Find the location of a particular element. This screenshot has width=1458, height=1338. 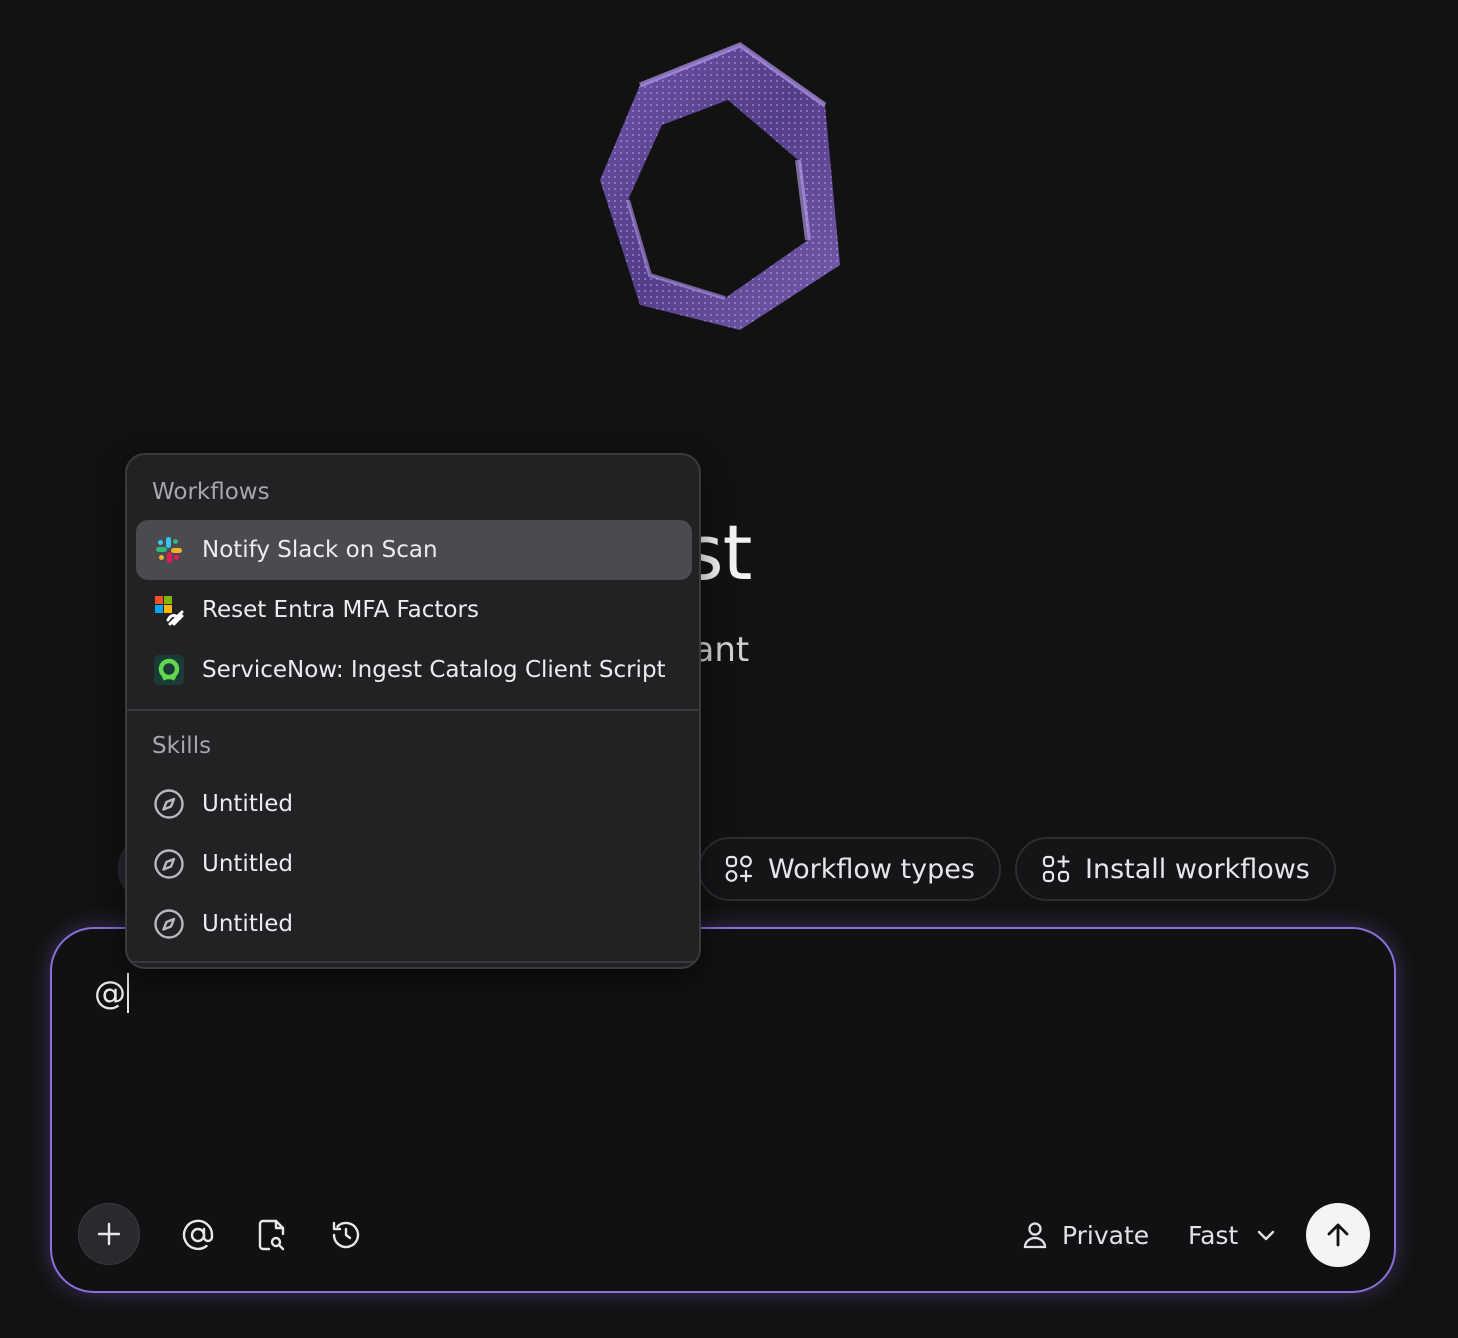

slack-icon is located at coordinates (169, 550).